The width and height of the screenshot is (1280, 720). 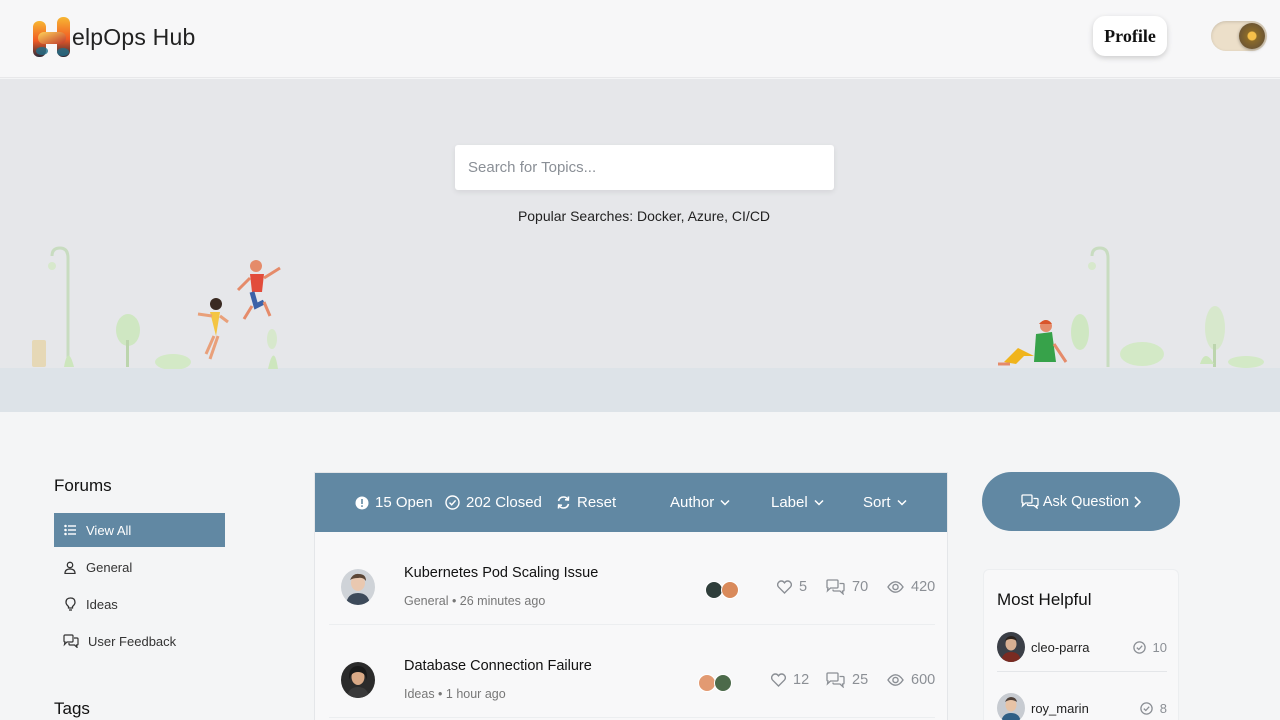 What do you see at coordinates (1060, 708) in the screenshot?
I see `helpful-user-name: roy_marin` at bounding box center [1060, 708].